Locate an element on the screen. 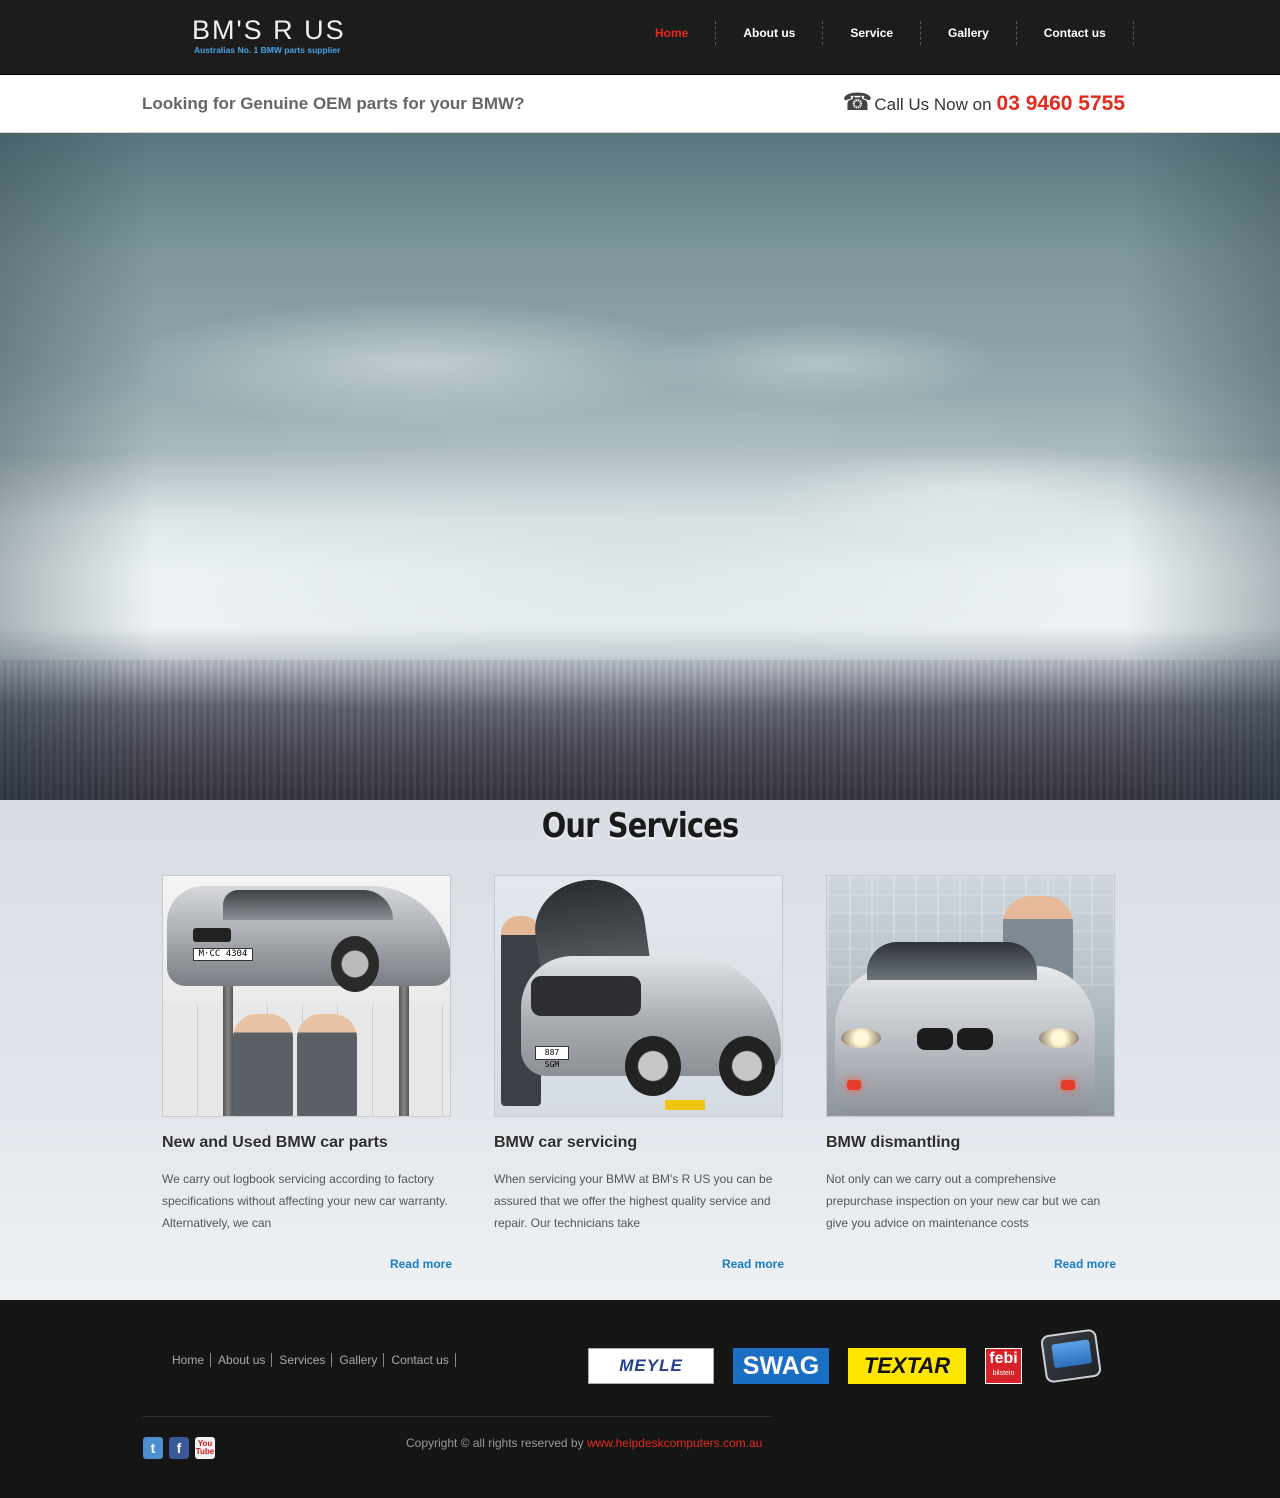  facebook-icon: f is located at coordinates (179, 1448).